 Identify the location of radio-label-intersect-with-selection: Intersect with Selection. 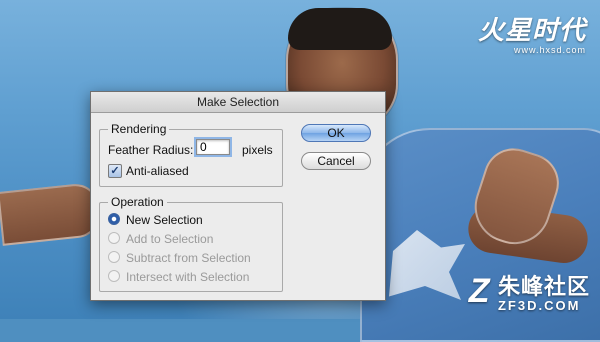
(188, 277).